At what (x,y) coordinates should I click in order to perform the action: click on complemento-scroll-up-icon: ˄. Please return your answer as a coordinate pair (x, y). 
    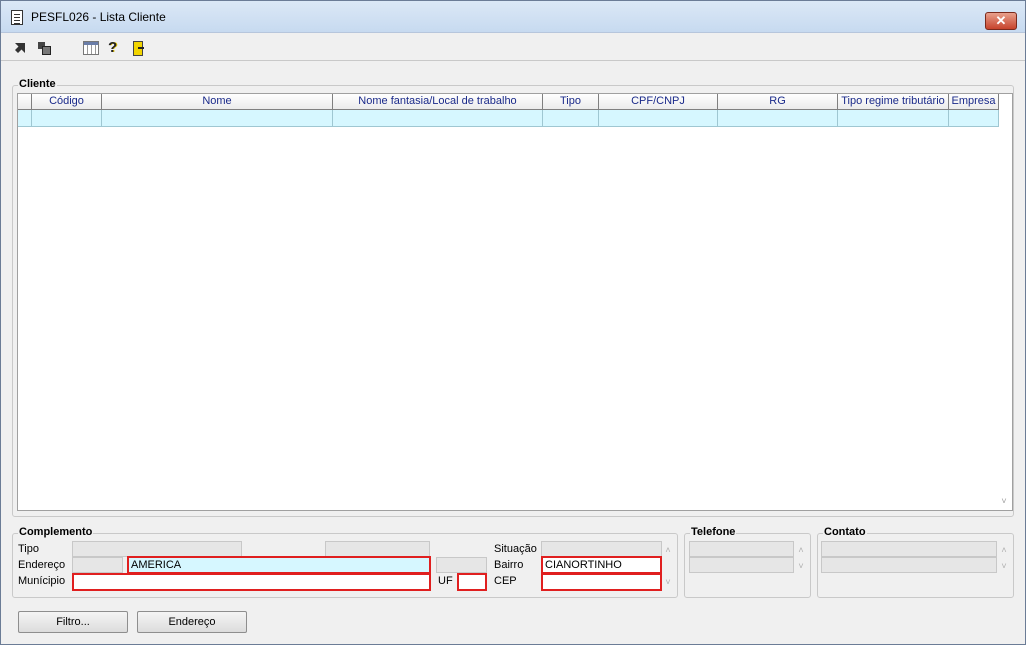
    Looking at the image, I should click on (668, 550).